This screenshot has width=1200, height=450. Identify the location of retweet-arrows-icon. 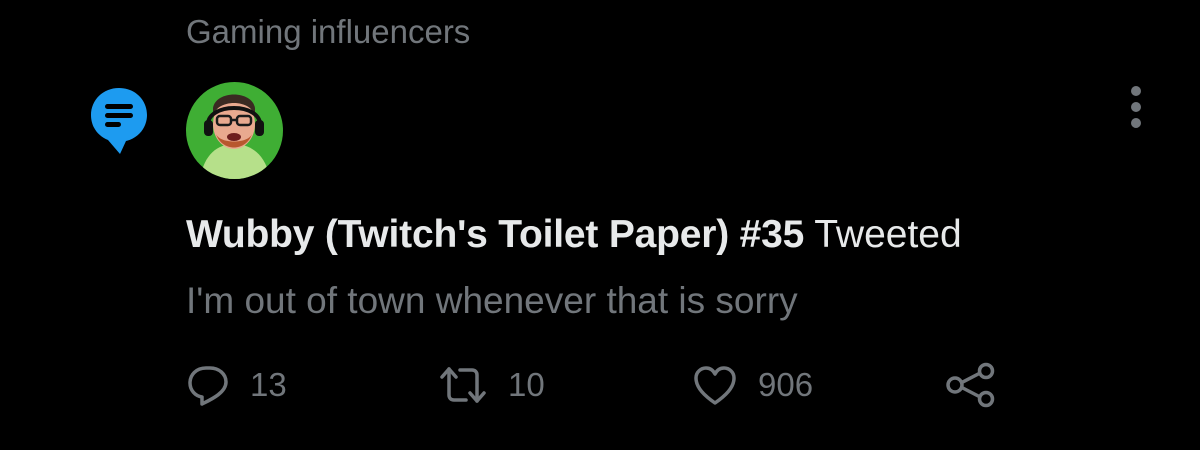
(463, 385).